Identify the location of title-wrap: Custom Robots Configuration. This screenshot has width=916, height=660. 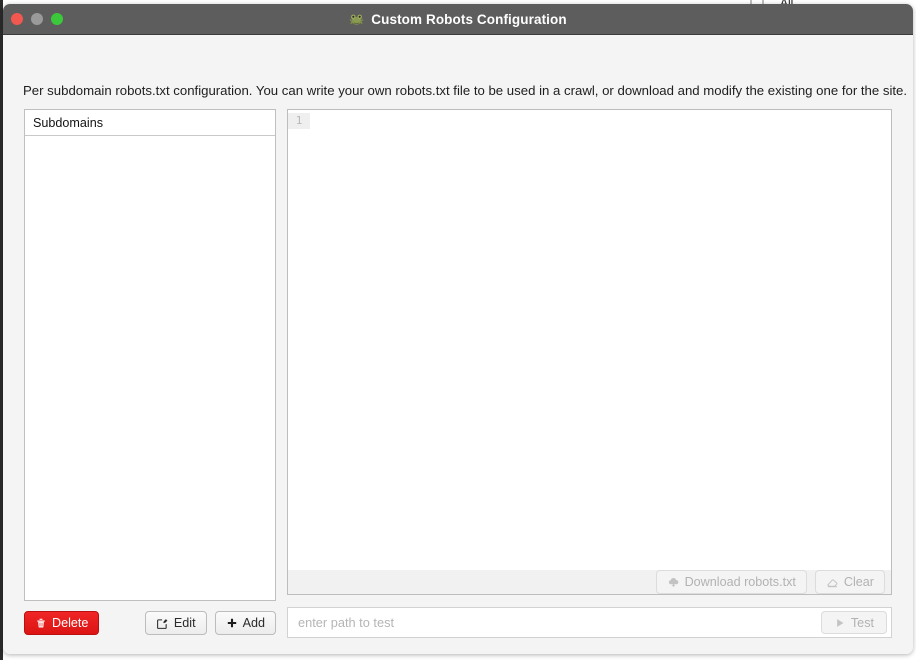
(458, 19).